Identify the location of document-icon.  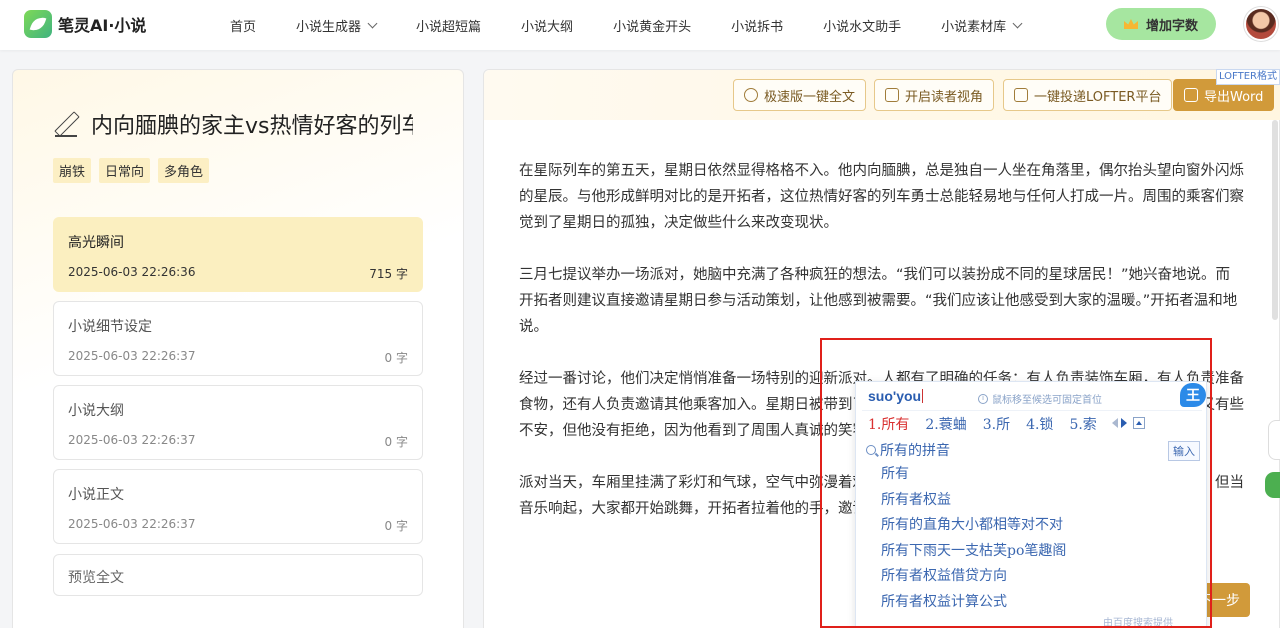
(1021, 95).